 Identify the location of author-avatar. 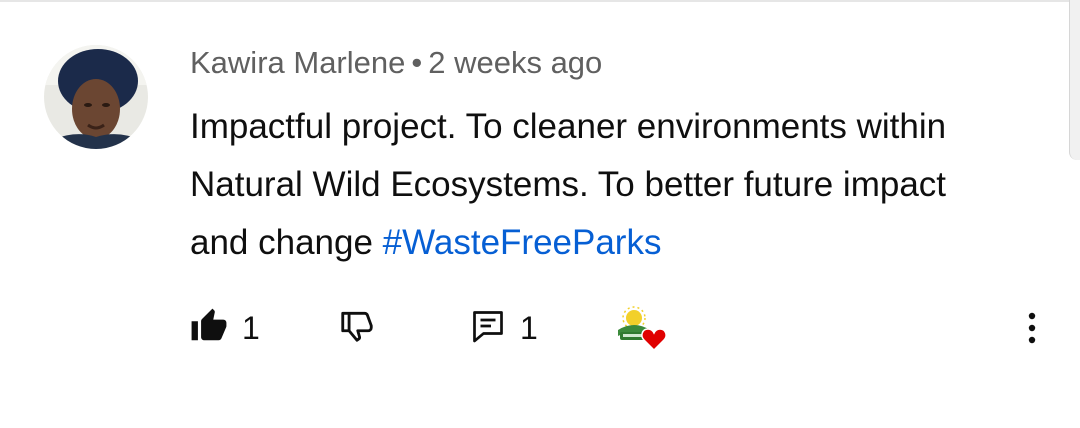
(96, 97).